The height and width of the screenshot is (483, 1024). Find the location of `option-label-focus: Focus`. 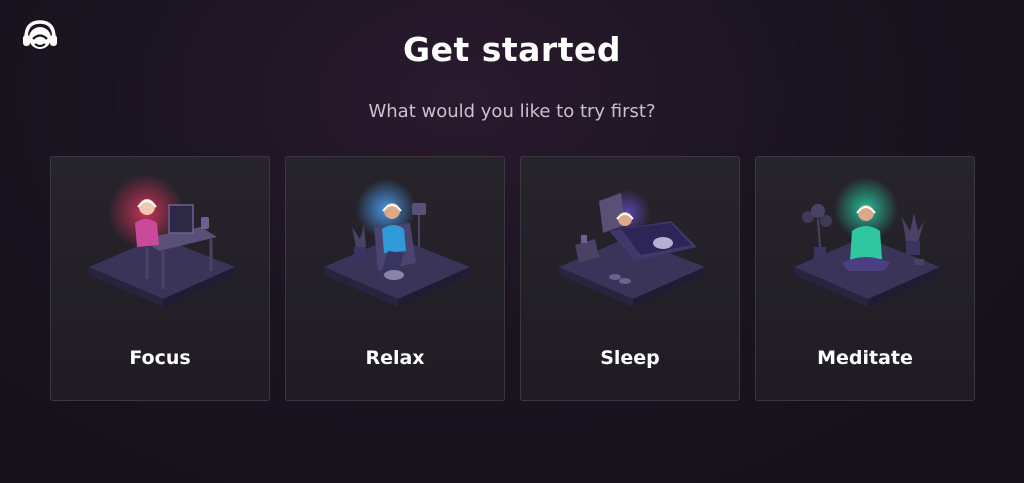

option-label-focus: Focus is located at coordinates (160, 358).